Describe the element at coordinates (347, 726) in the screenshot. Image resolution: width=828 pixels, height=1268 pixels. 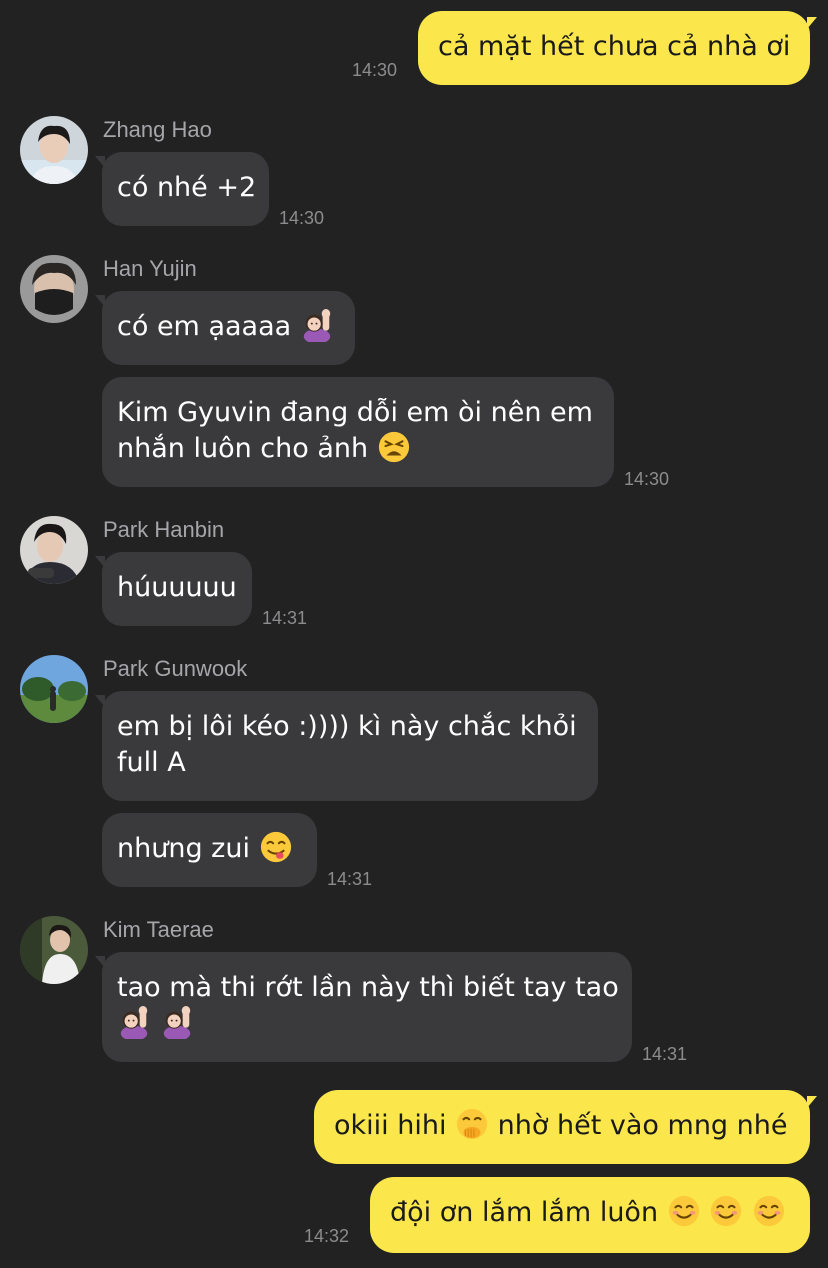
I see `message-text-line-1: em bị lôi kéo :)))) kì này chắc khỏi` at that location.